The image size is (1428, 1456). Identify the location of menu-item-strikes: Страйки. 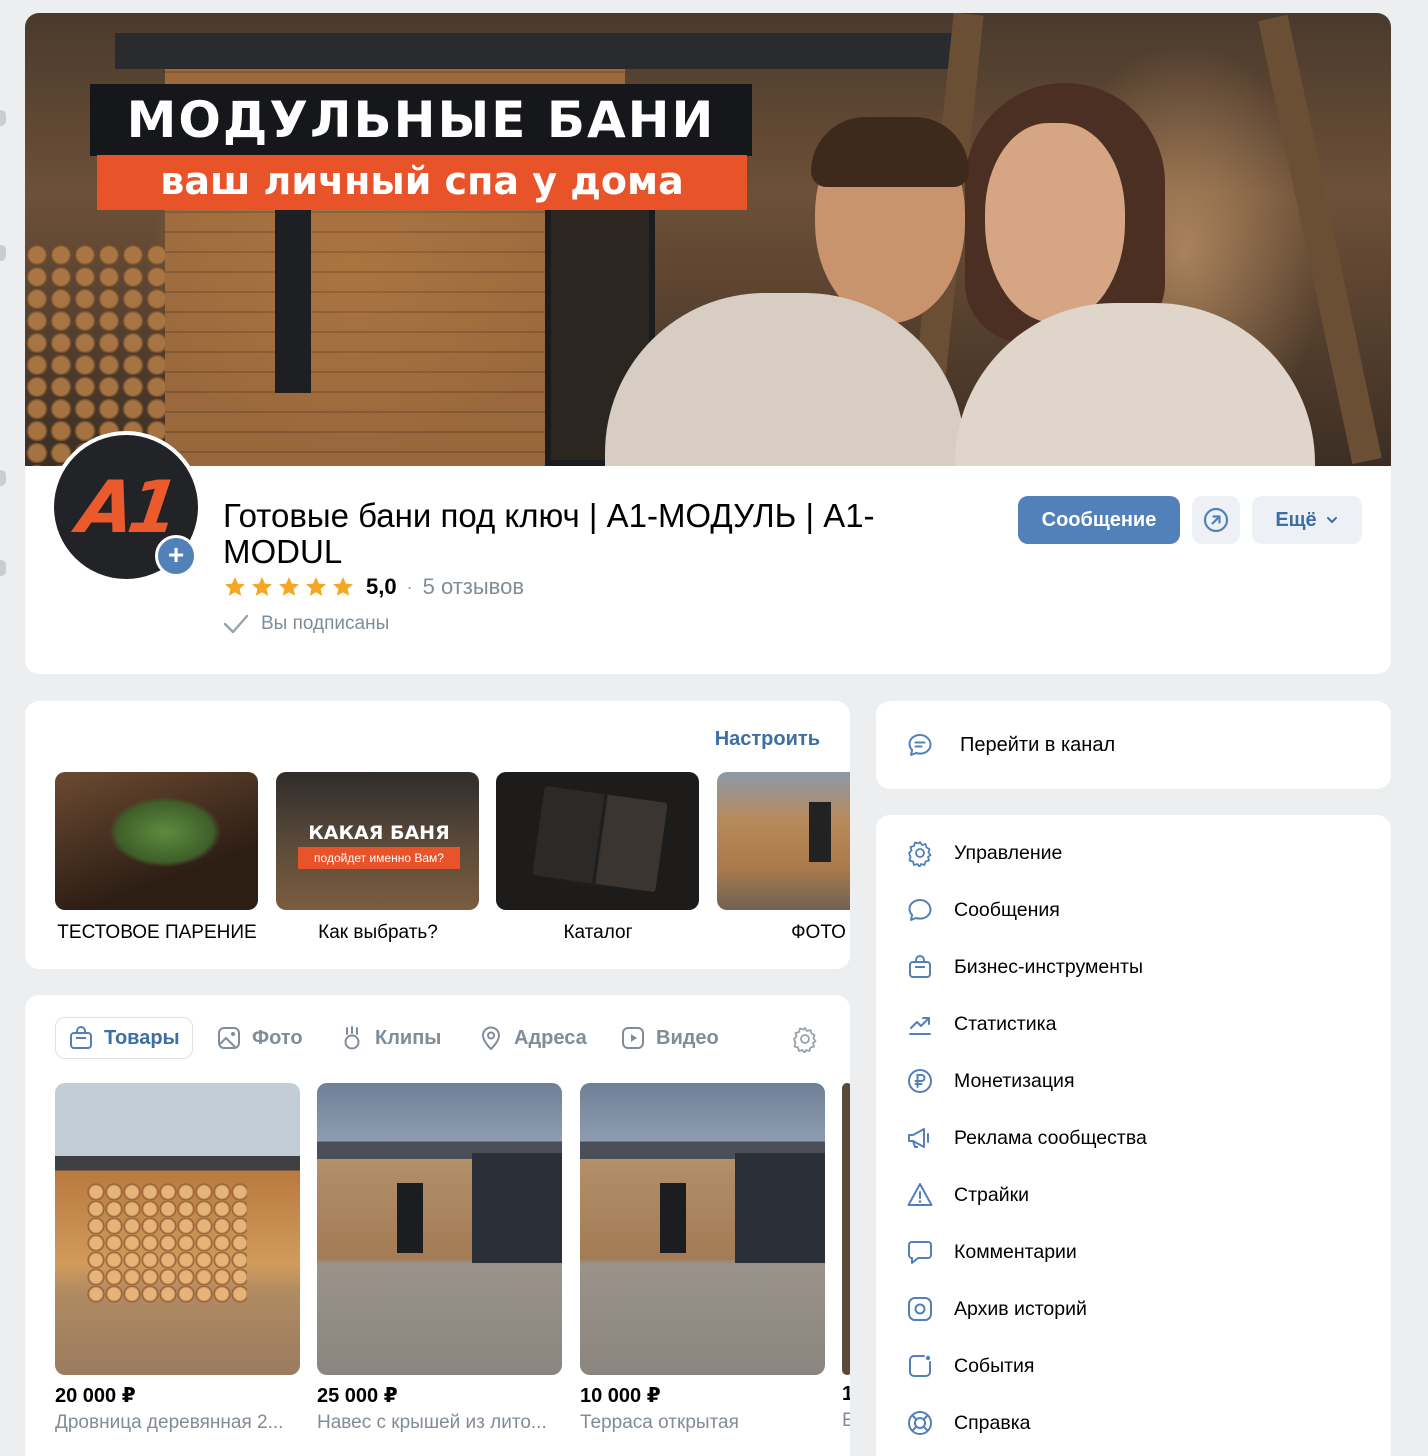
(967, 1195).